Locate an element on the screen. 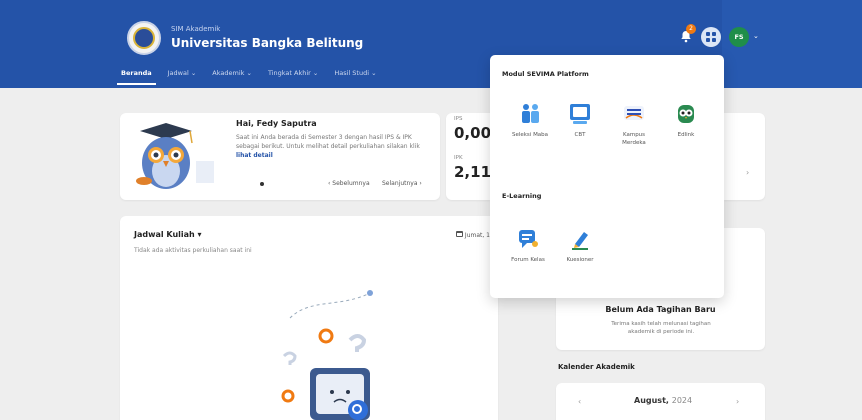 Image resolution: width=862 pixels, height=420 pixels. app-seleksi-maba: Seleksi Maba is located at coordinates (530, 121).